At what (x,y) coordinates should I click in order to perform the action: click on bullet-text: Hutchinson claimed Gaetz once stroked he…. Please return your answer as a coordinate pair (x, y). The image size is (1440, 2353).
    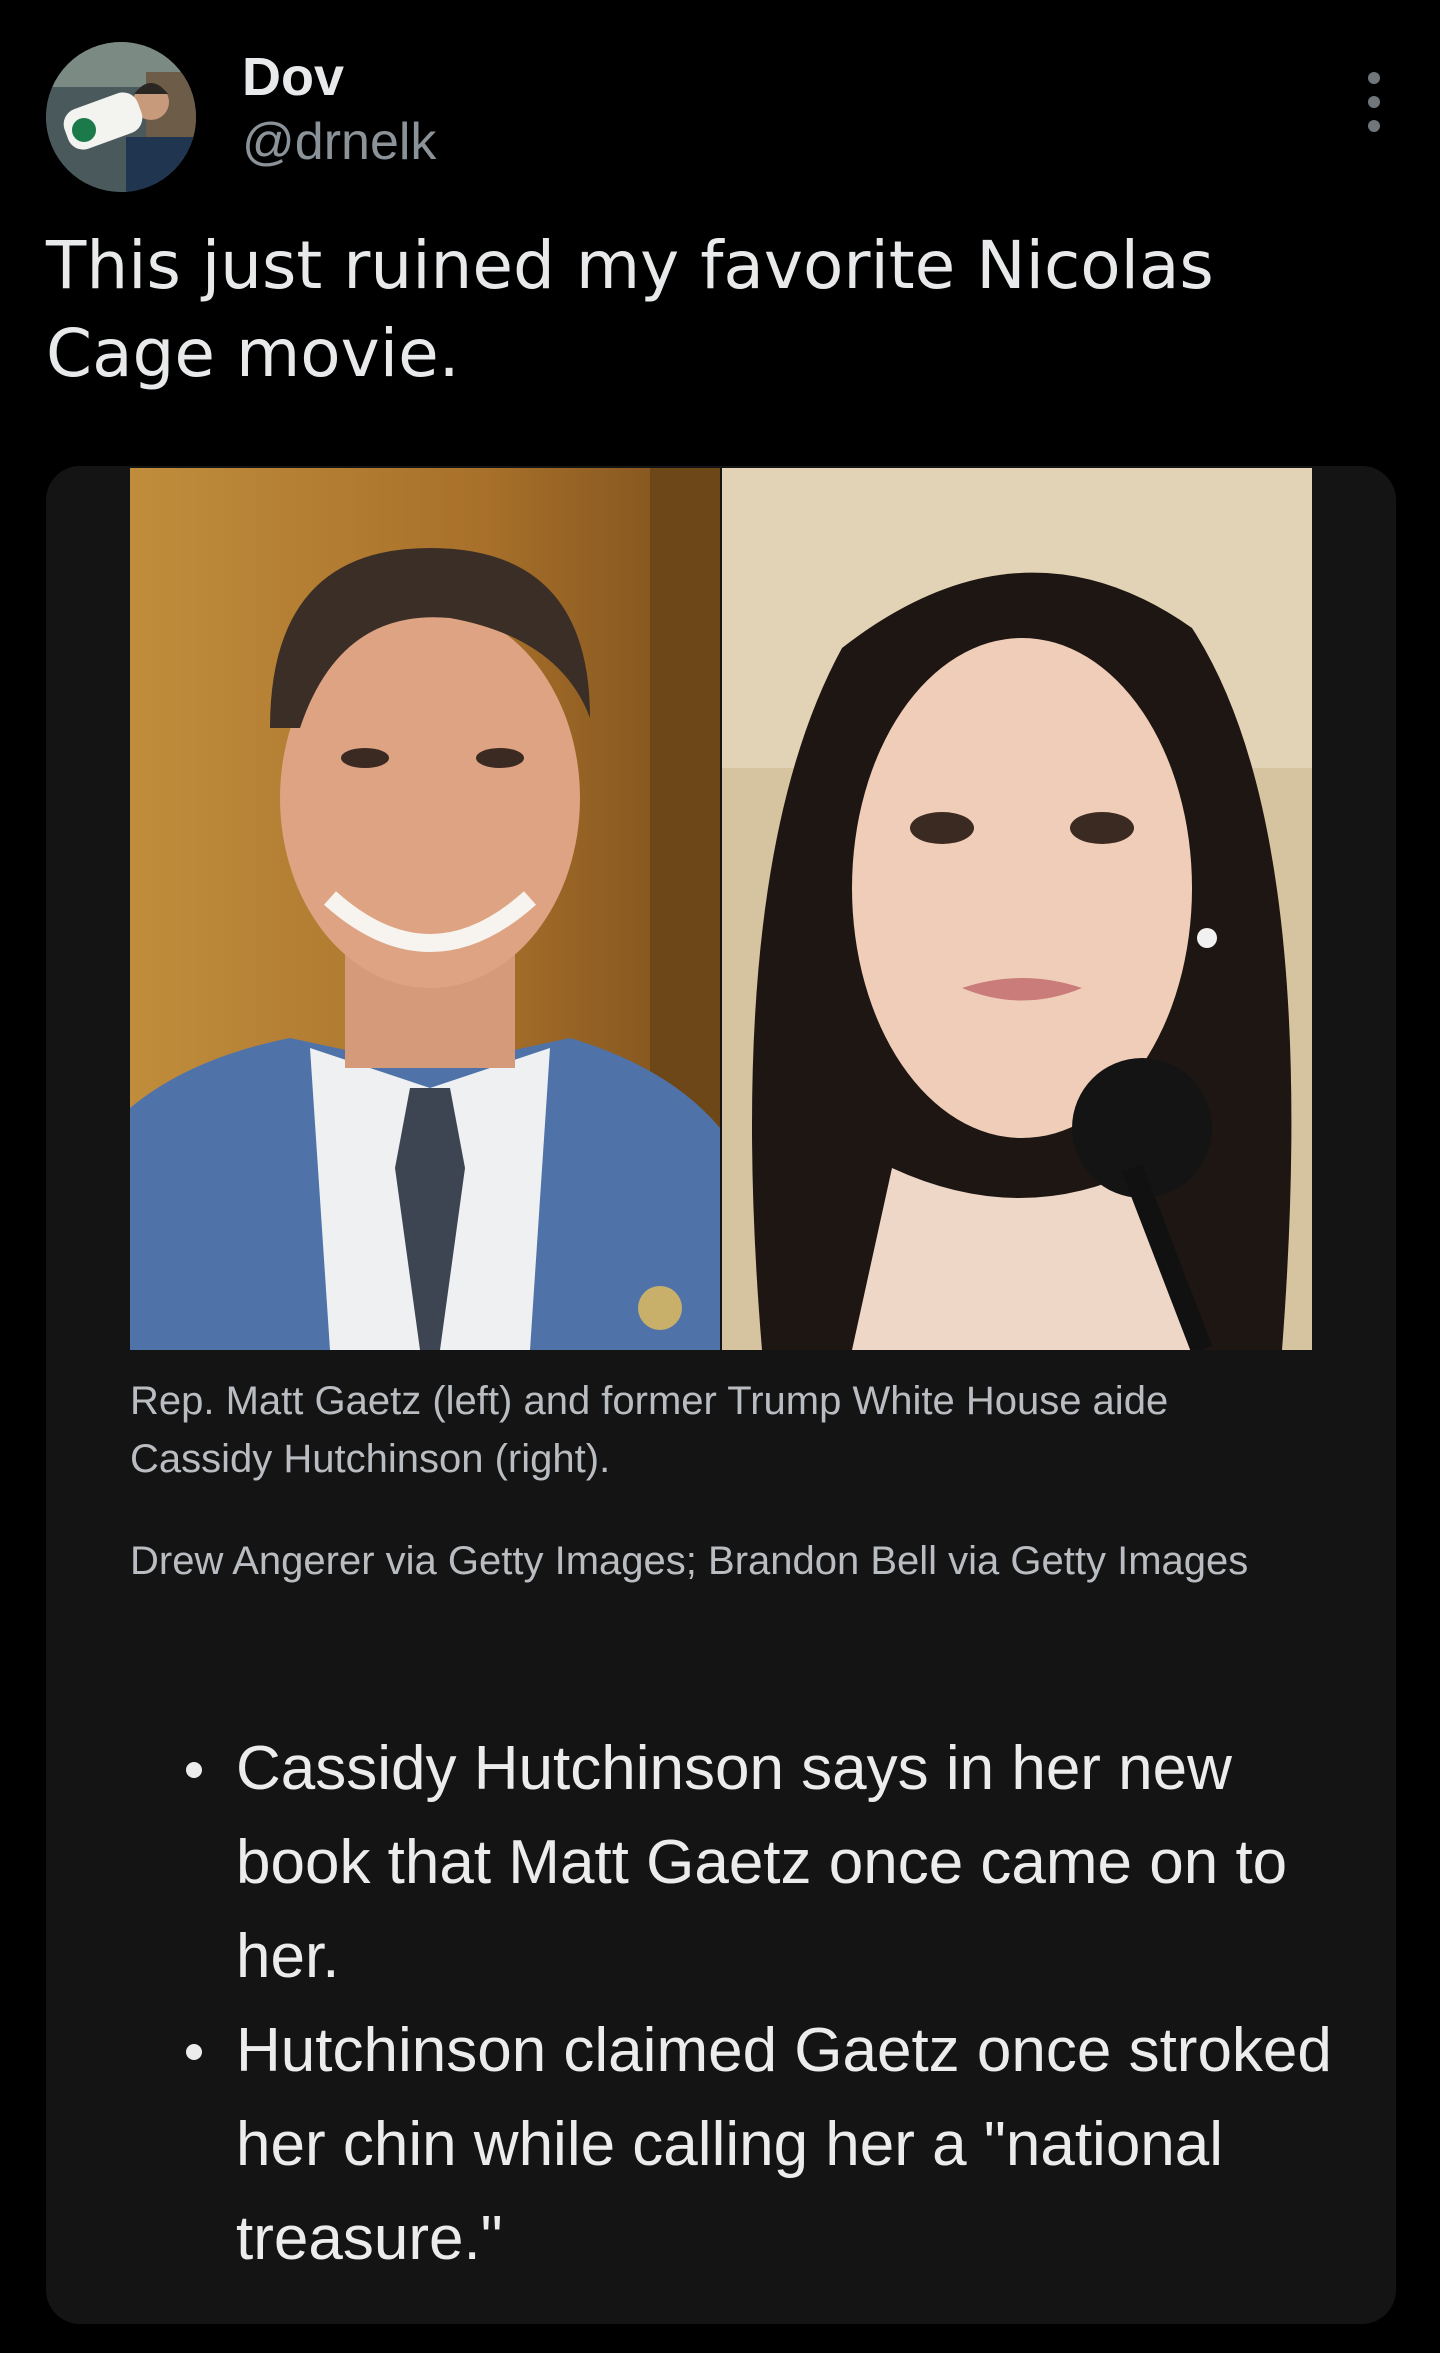
    Looking at the image, I should click on (784, 2144).